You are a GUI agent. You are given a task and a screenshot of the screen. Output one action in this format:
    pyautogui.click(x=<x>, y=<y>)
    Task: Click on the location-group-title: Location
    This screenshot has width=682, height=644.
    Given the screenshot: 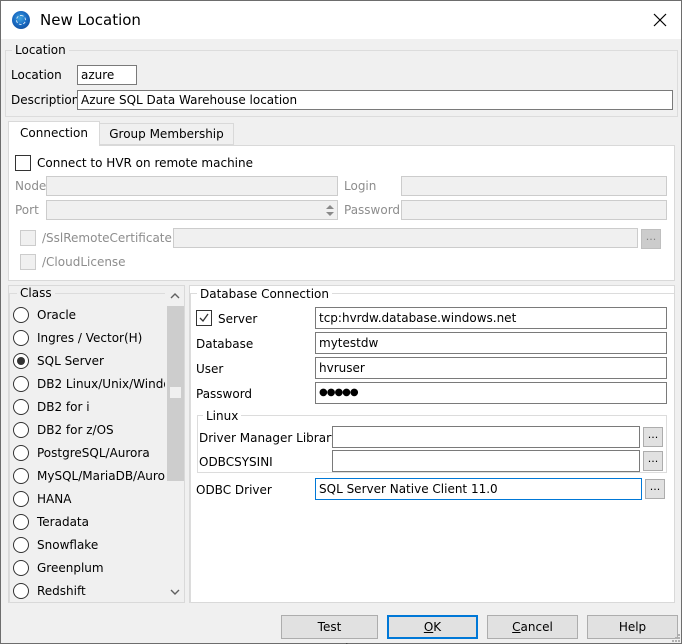 What is the action you would take?
    pyautogui.click(x=40, y=50)
    